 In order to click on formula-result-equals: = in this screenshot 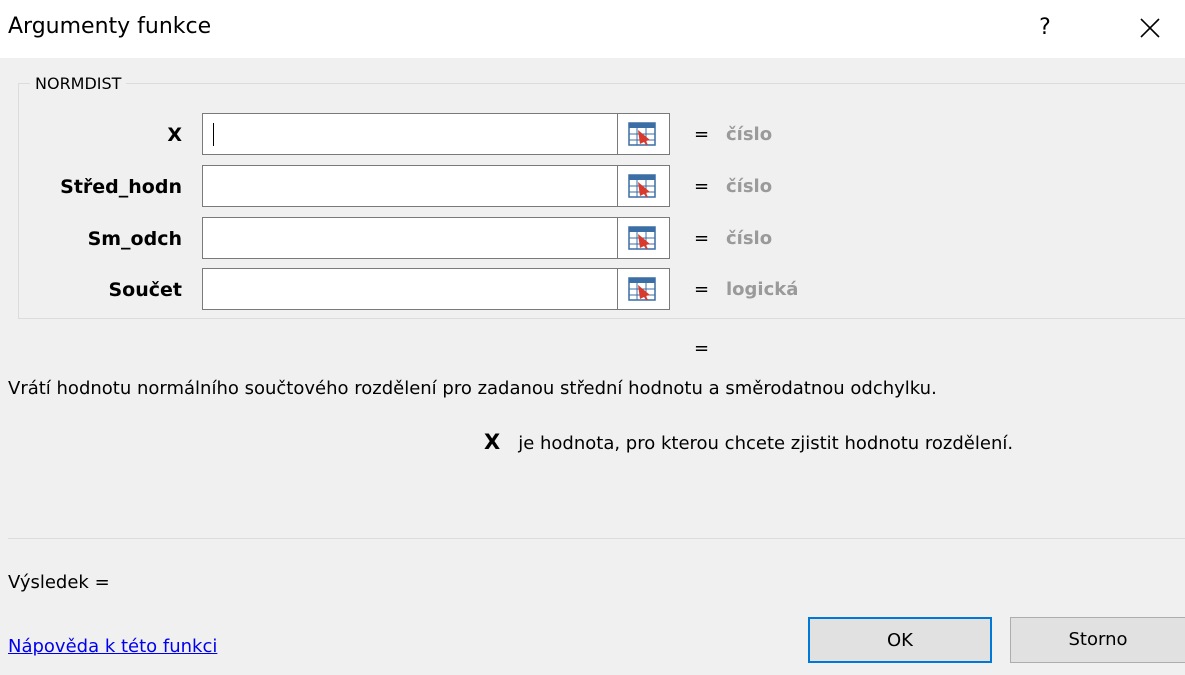, I will do `click(702, 348)`.